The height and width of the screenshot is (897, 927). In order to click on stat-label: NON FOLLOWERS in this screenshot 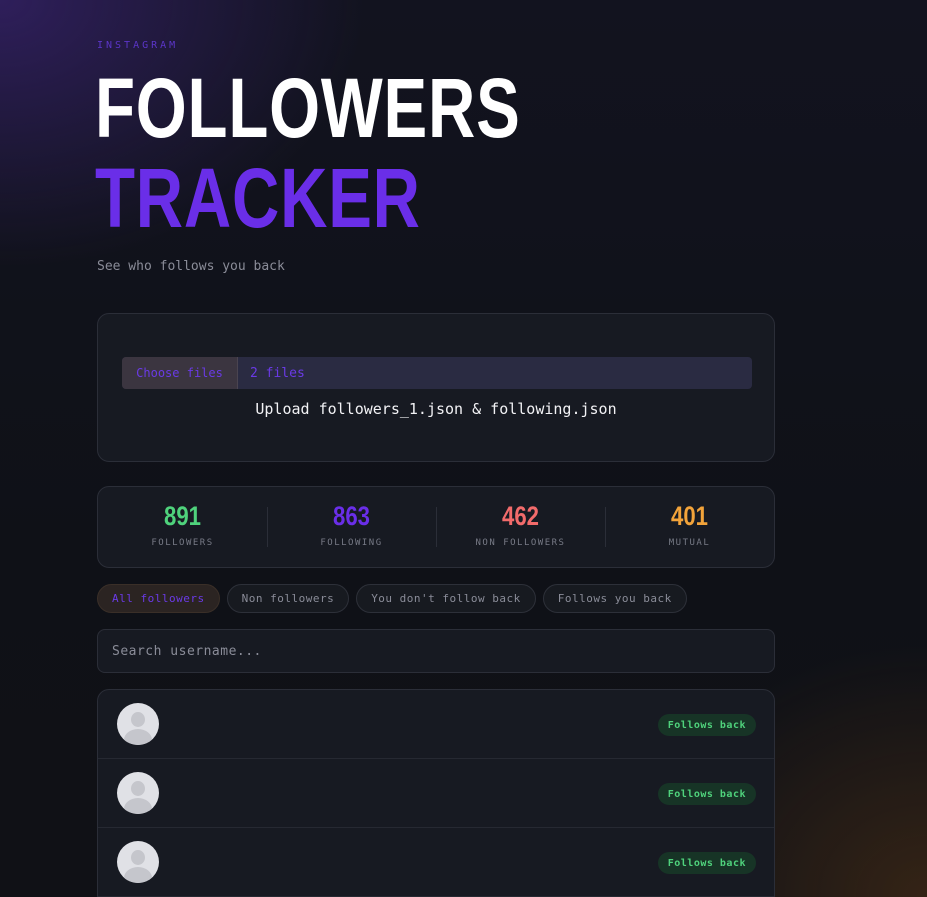, I will do `click(520, 543)`.